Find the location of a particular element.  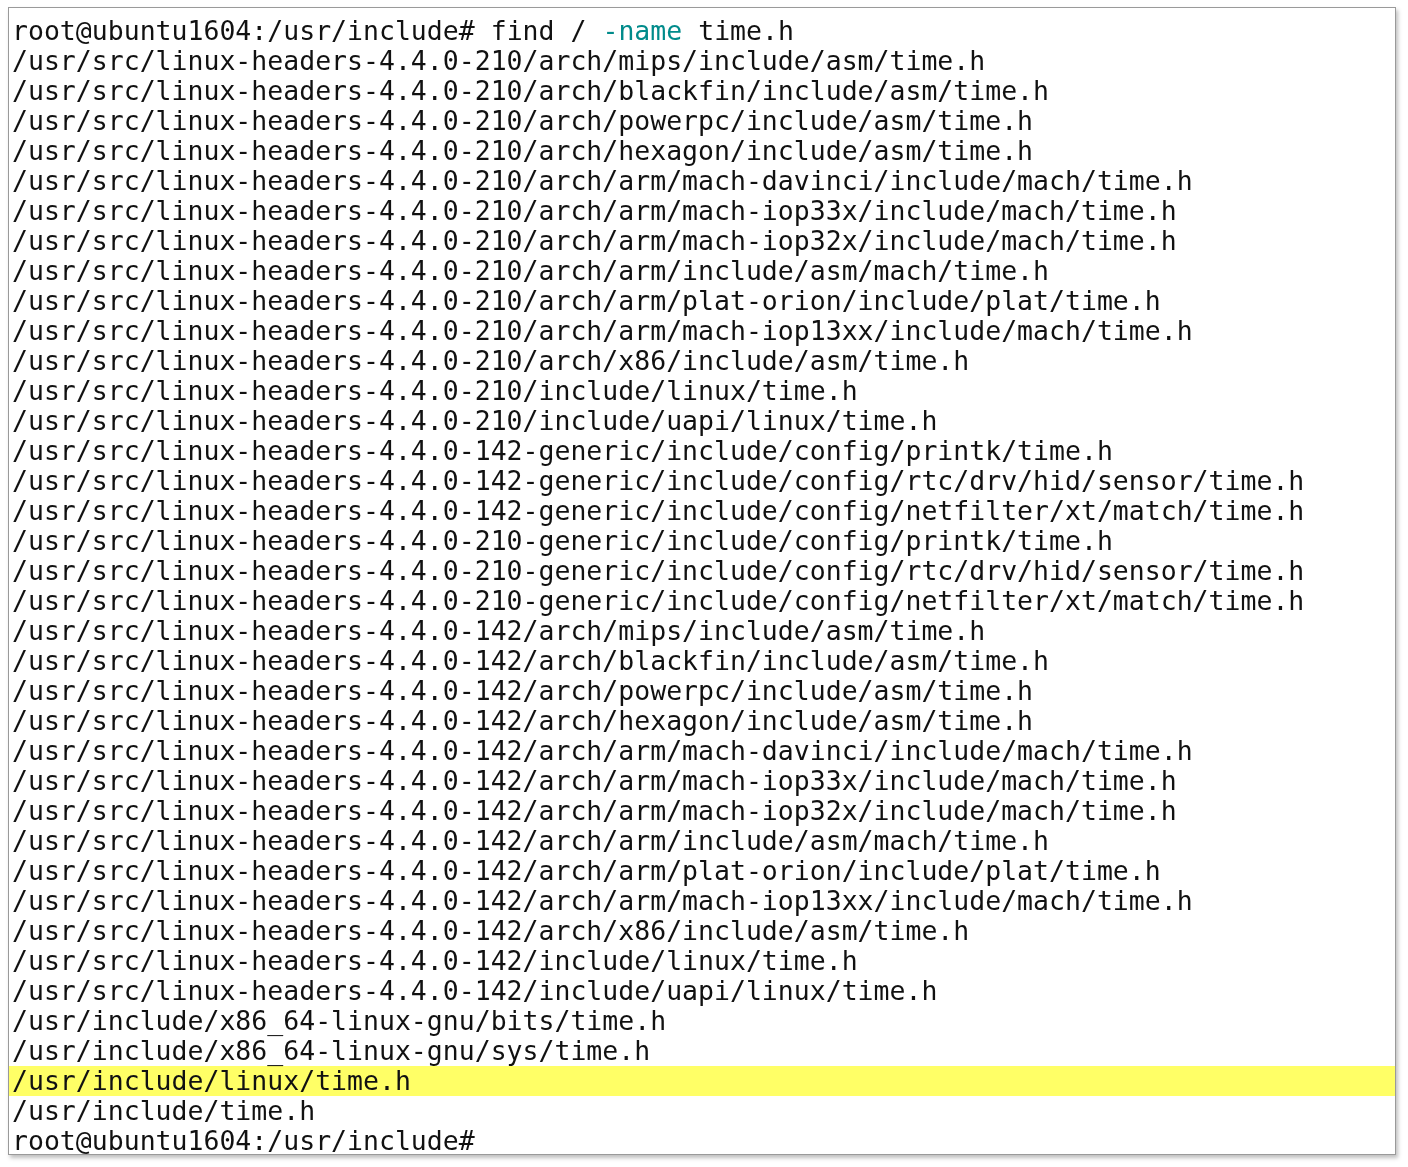

output-line: /usr/include/linux/time.h is located at coordinates (211, 1081).